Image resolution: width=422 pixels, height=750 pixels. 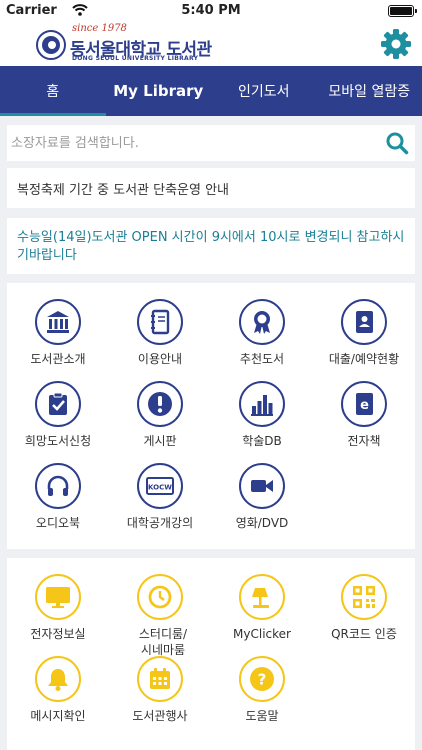 What do you see at coordinates (58, 486) in the screenshot?
I see `headphones-icon` at bounding box center [58, 486].